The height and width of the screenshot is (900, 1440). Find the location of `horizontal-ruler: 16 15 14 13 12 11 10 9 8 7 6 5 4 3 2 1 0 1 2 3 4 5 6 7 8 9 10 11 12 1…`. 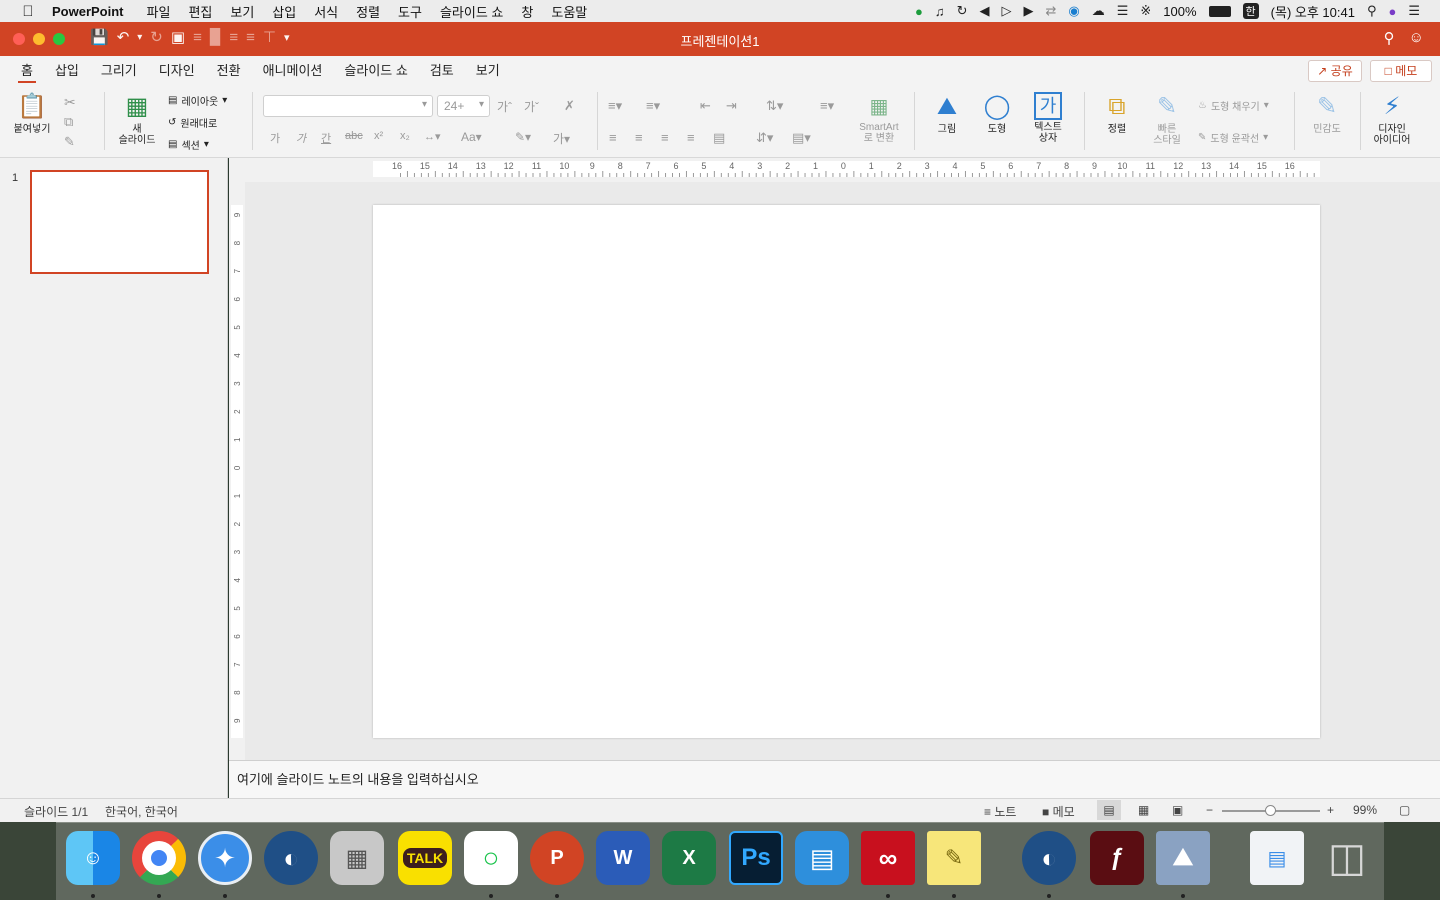

horizontal-ruler: 16 15 14 13 12 11 10 9 8 7 6 5 4 3 2 1 0 1 2 3 4 5 6 7 8 9 10 11 12 1… is located at coordinates (842, 170).